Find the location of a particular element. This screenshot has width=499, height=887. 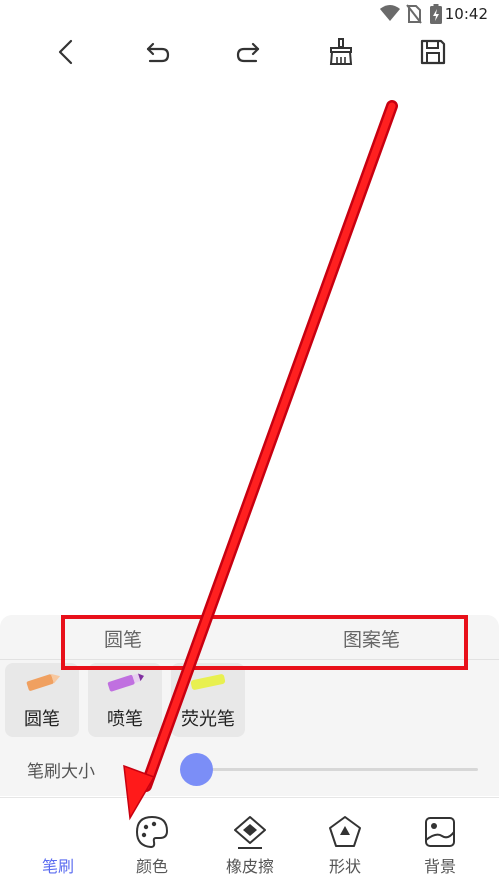

redo-button is located at coordinates (248, 54).